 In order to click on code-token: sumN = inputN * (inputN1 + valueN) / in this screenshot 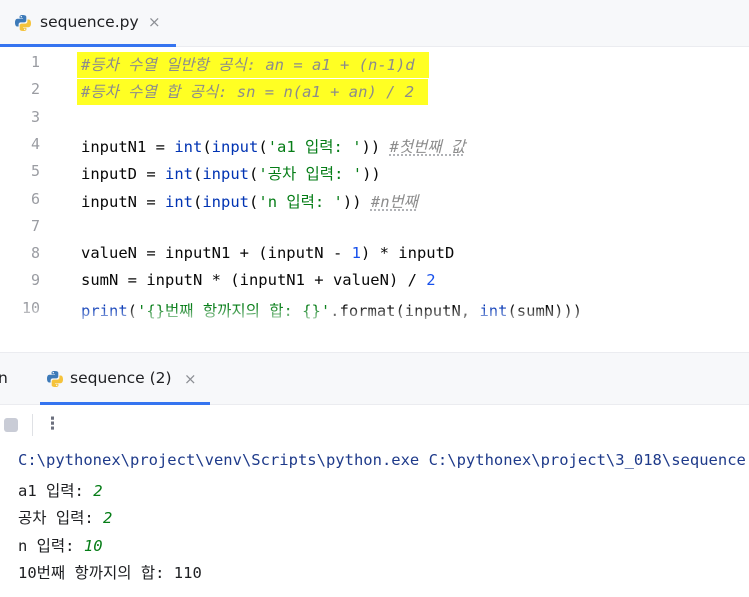, I will do `click(254, 280)`.